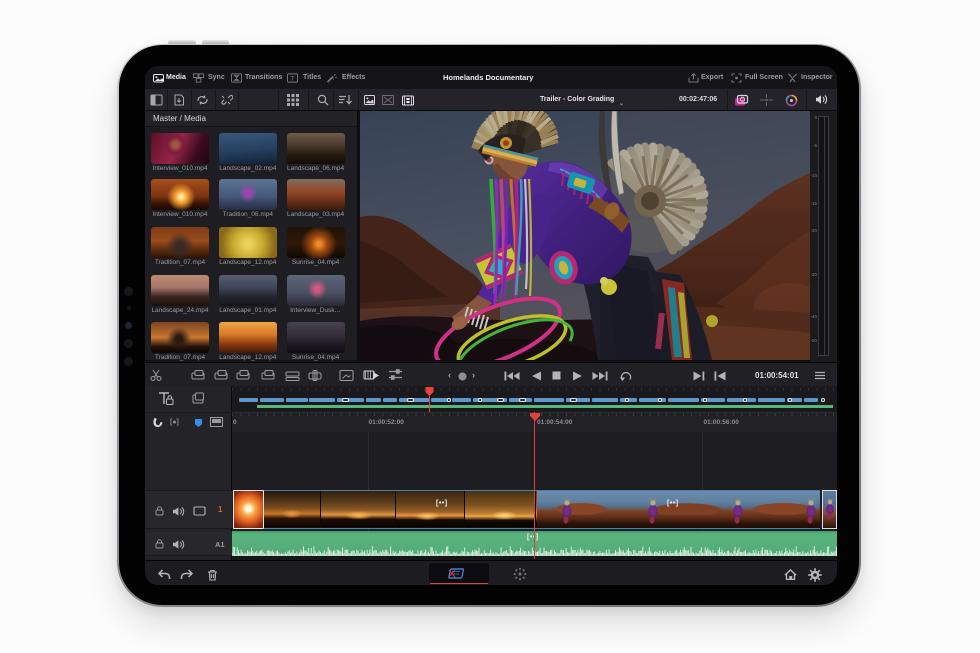 The image size is (980, 653). What do you see at coordinates (293, 78) in the screenshot?
I see `svg-text: T` at bounding box center [293, 78].